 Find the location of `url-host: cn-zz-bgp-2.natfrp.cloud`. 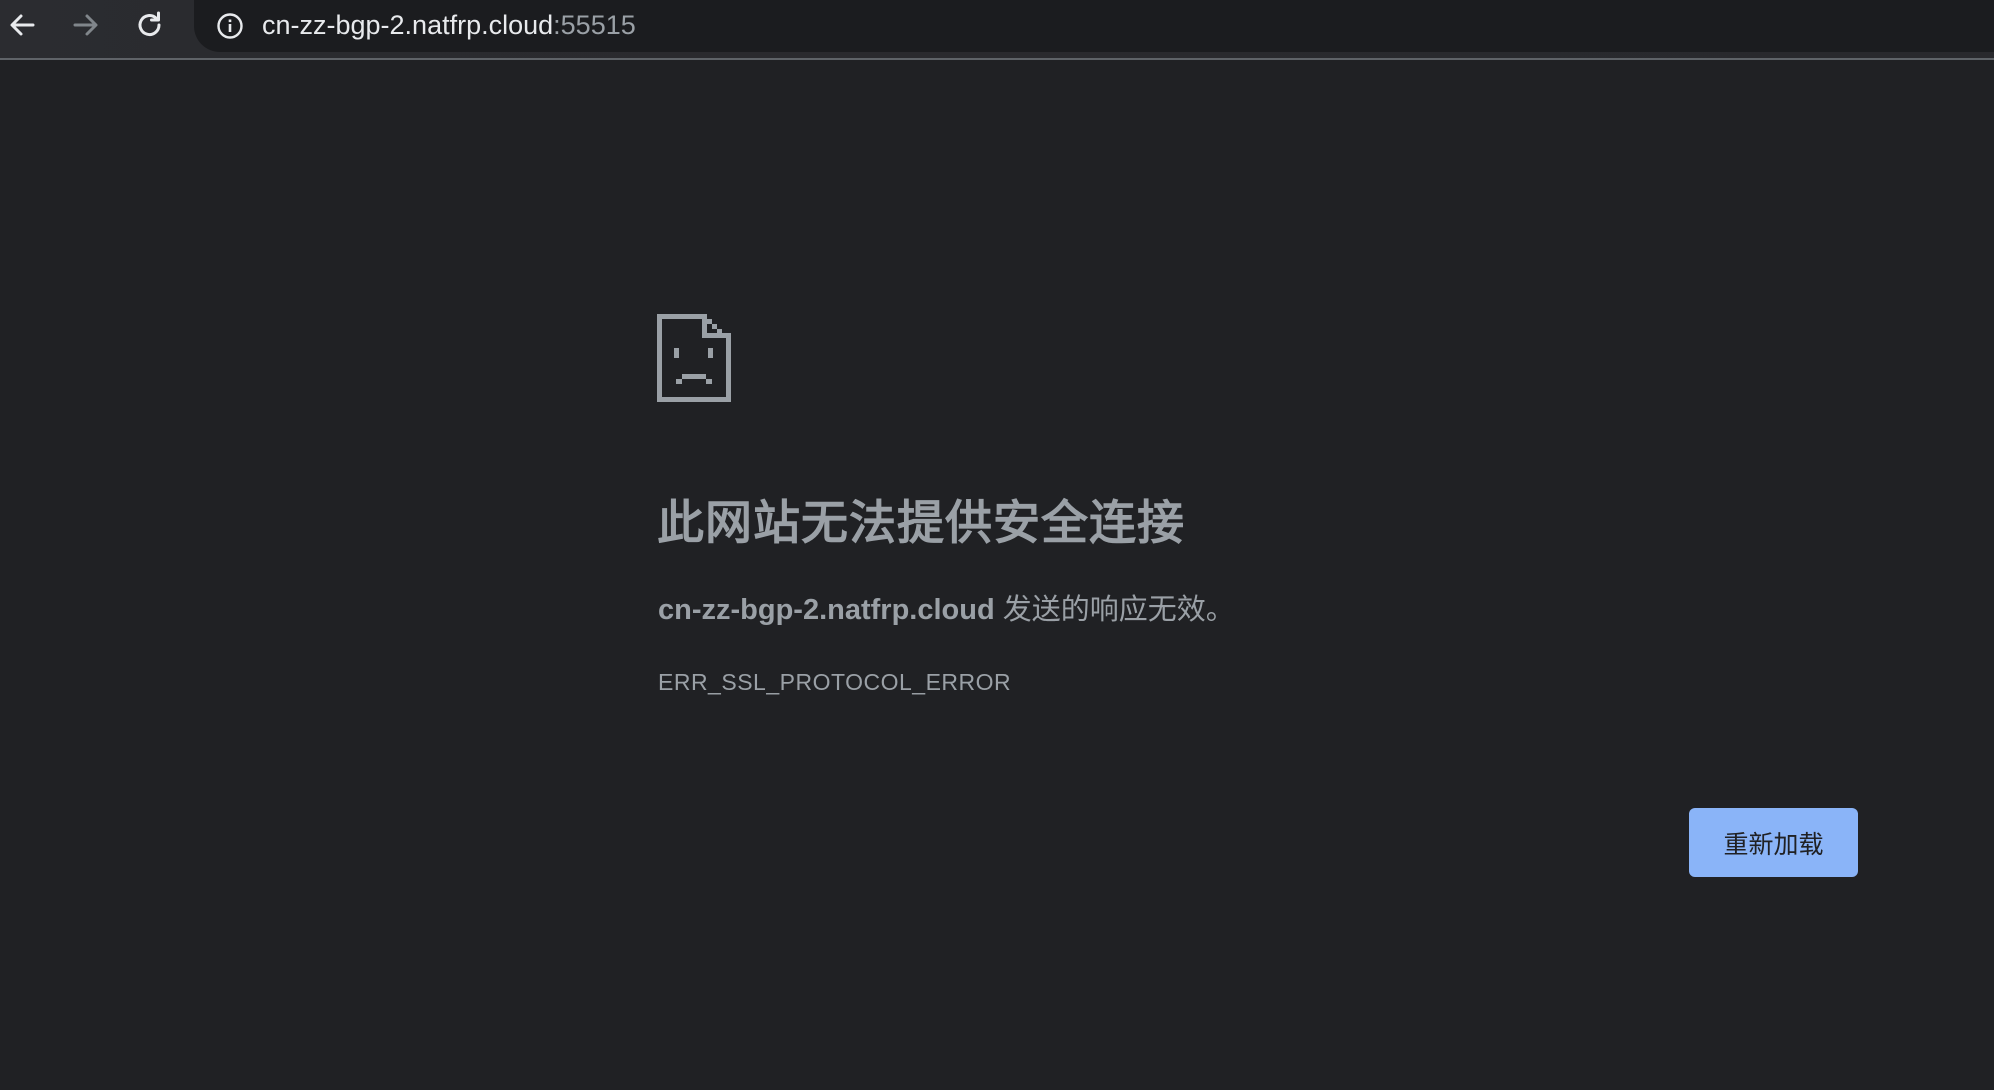

url-host: cn-zz-bgp-2.natfrp.cloud is located at coordinates (408, 25).